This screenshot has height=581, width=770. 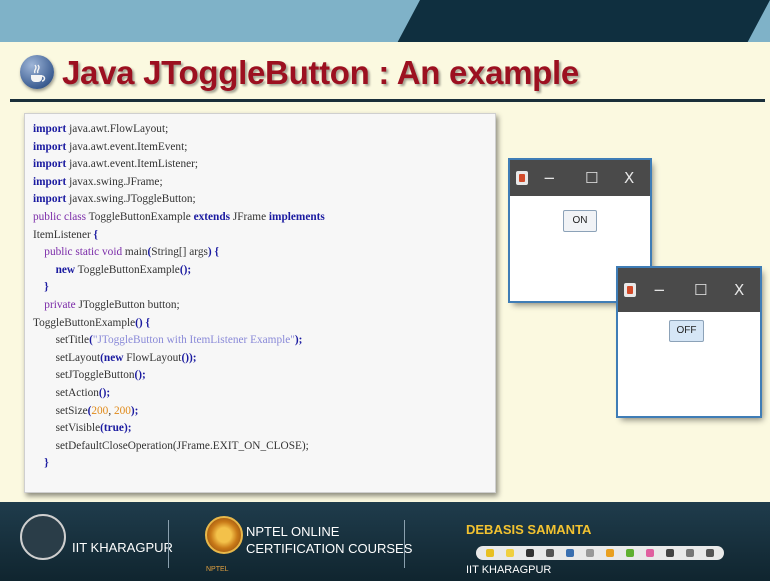 What do you see at coordinates (530, 553) in the screenshot?
I see `marker-icon` at bounding box center [530, 553].